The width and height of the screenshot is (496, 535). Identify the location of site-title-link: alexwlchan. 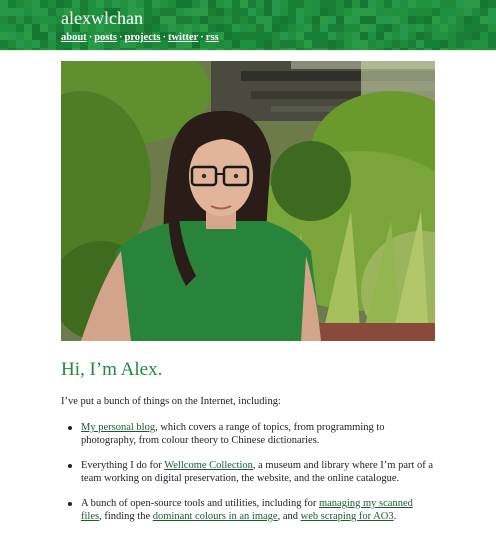
(140, 18).